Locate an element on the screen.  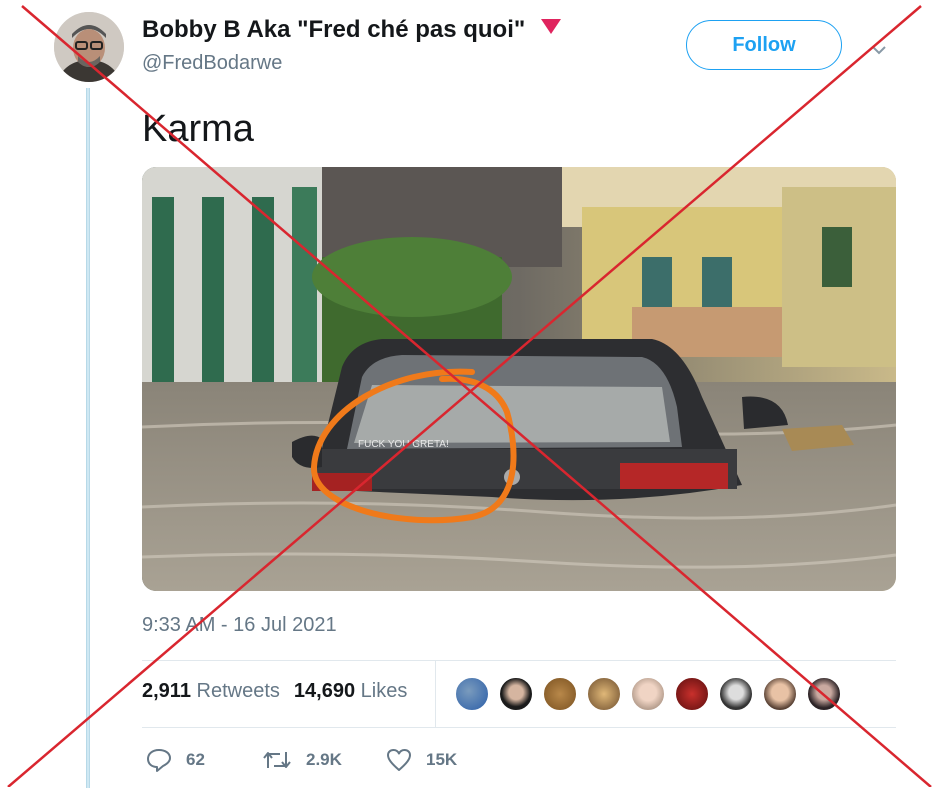
chevron-down-icon is located at coordinates (879, 49).